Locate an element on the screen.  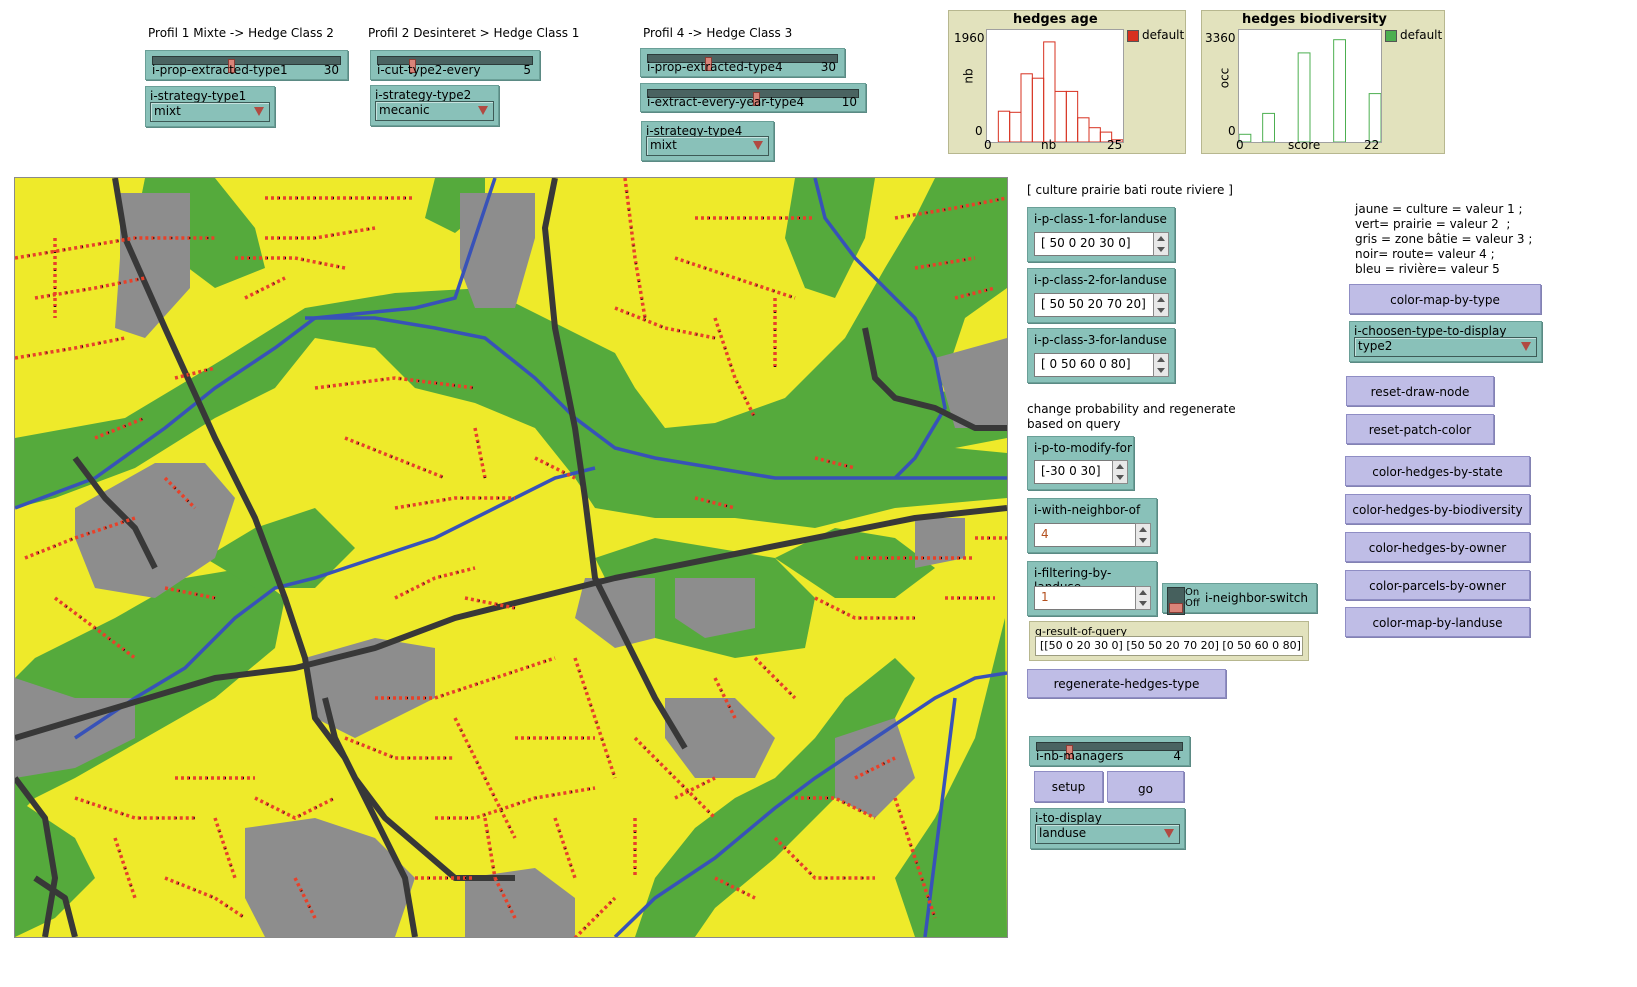
switch-states: On Off is located at coordinates (1192, 598).